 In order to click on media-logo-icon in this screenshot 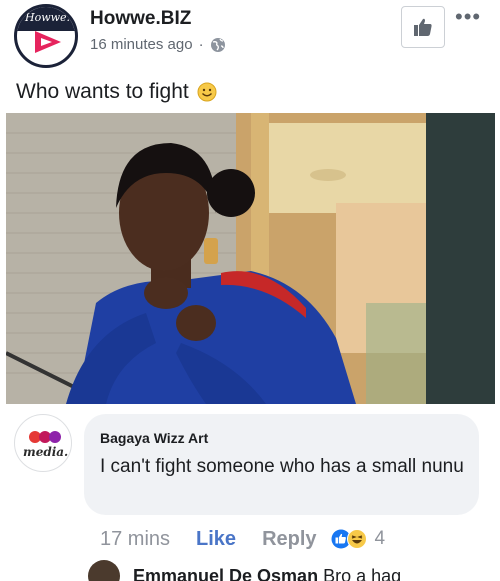, I will do `click(45, 437)`.